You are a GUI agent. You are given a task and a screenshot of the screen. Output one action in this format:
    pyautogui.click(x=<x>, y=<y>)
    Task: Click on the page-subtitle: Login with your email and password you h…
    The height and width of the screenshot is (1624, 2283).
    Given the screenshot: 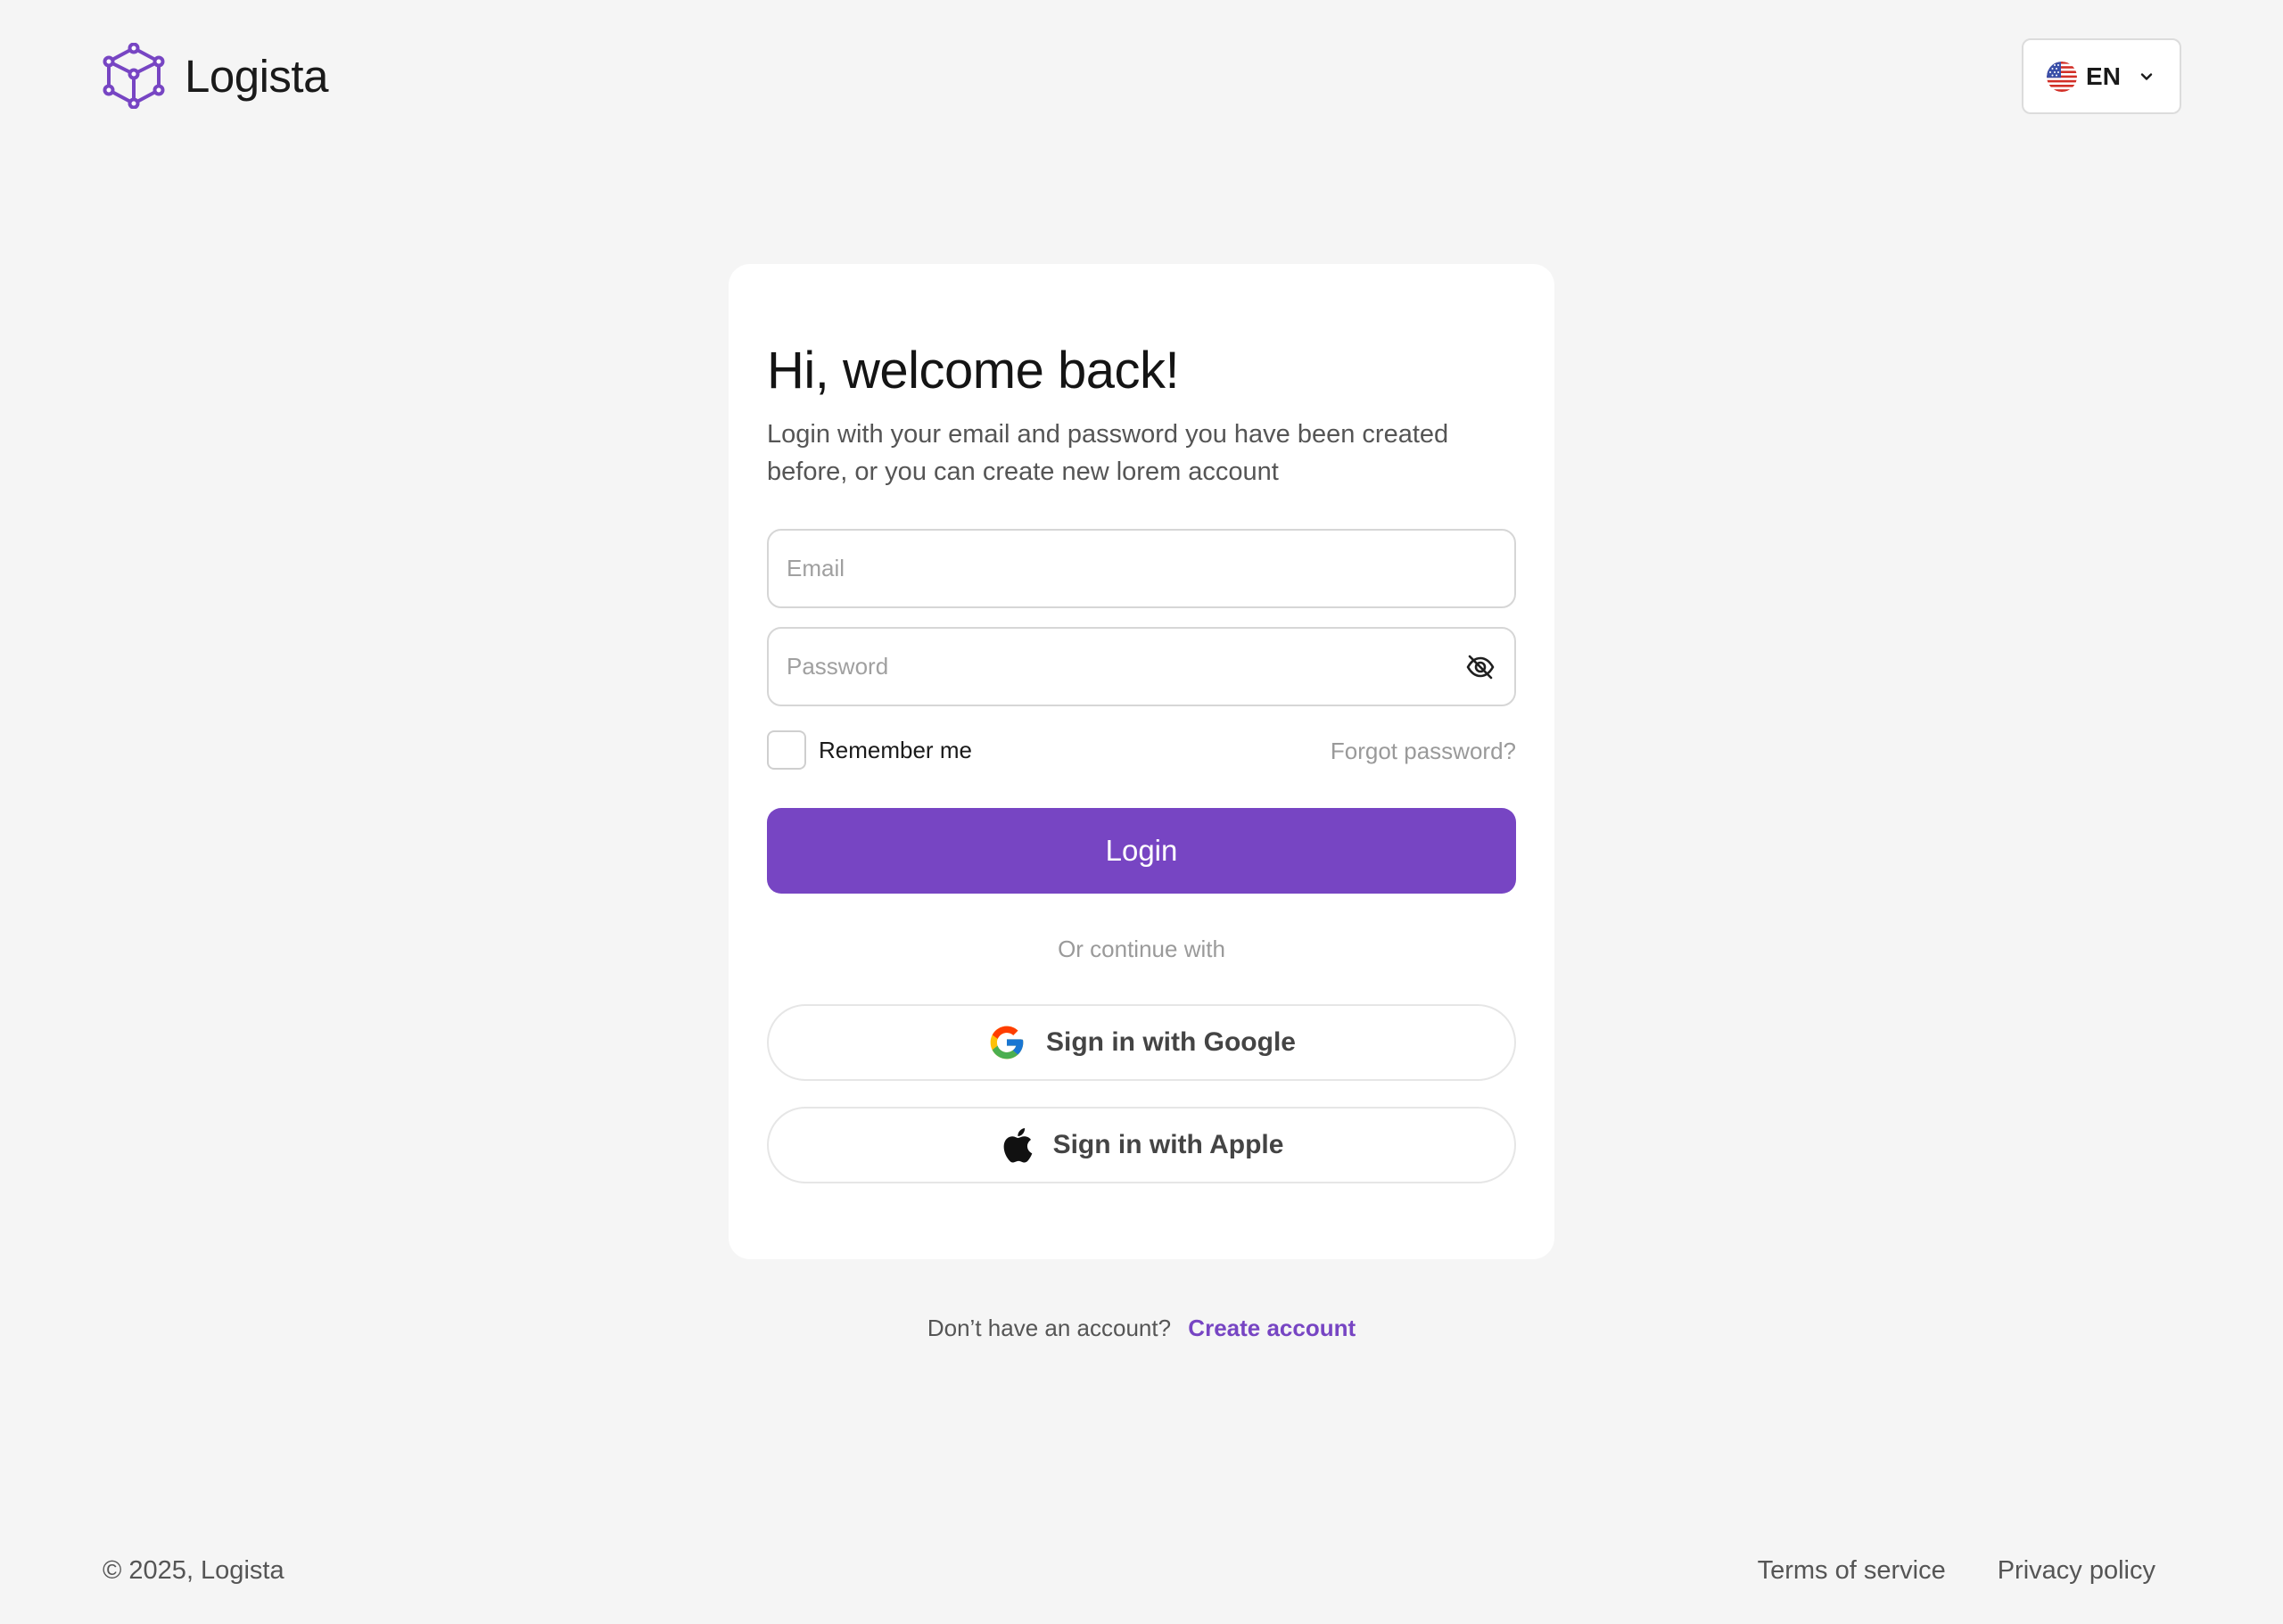 What is the action you would take?
    pyautogui.click(x=1108, y=453)
    